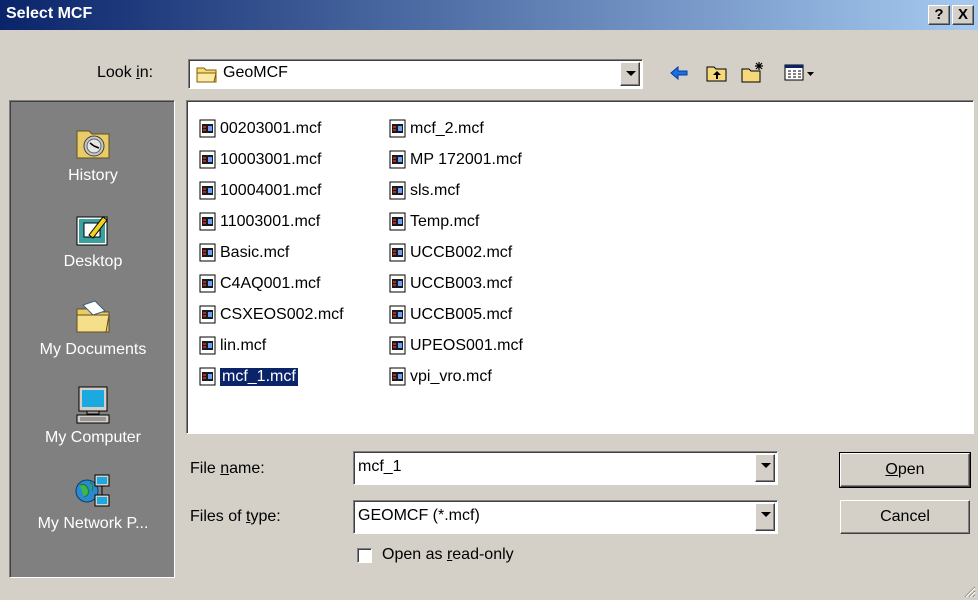 The image size is (978, 600). I want to click on places-item-history: History, so click(93, 154).